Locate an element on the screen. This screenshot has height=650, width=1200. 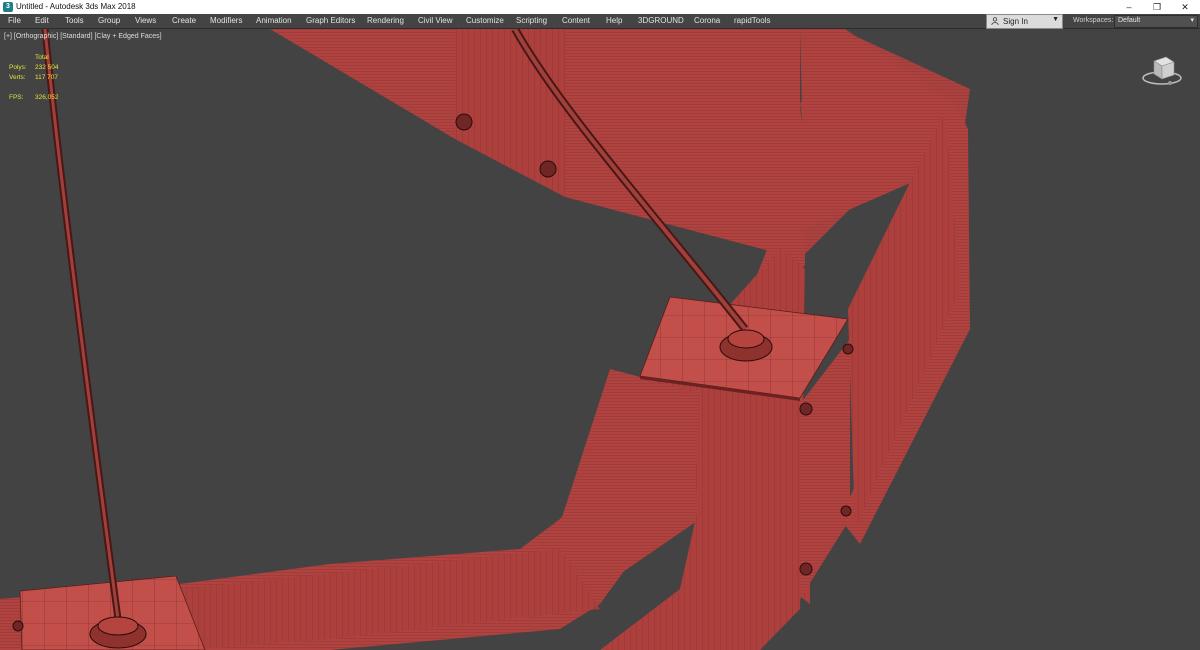
workspace-value: Default is located at coordinates (1129, 20).